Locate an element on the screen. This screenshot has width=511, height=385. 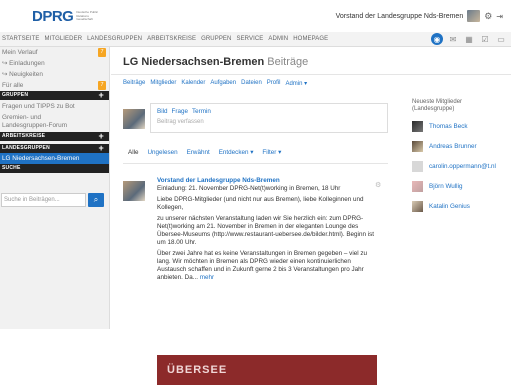
composer-type-bild: Bild is located at coordinates (162, 111).